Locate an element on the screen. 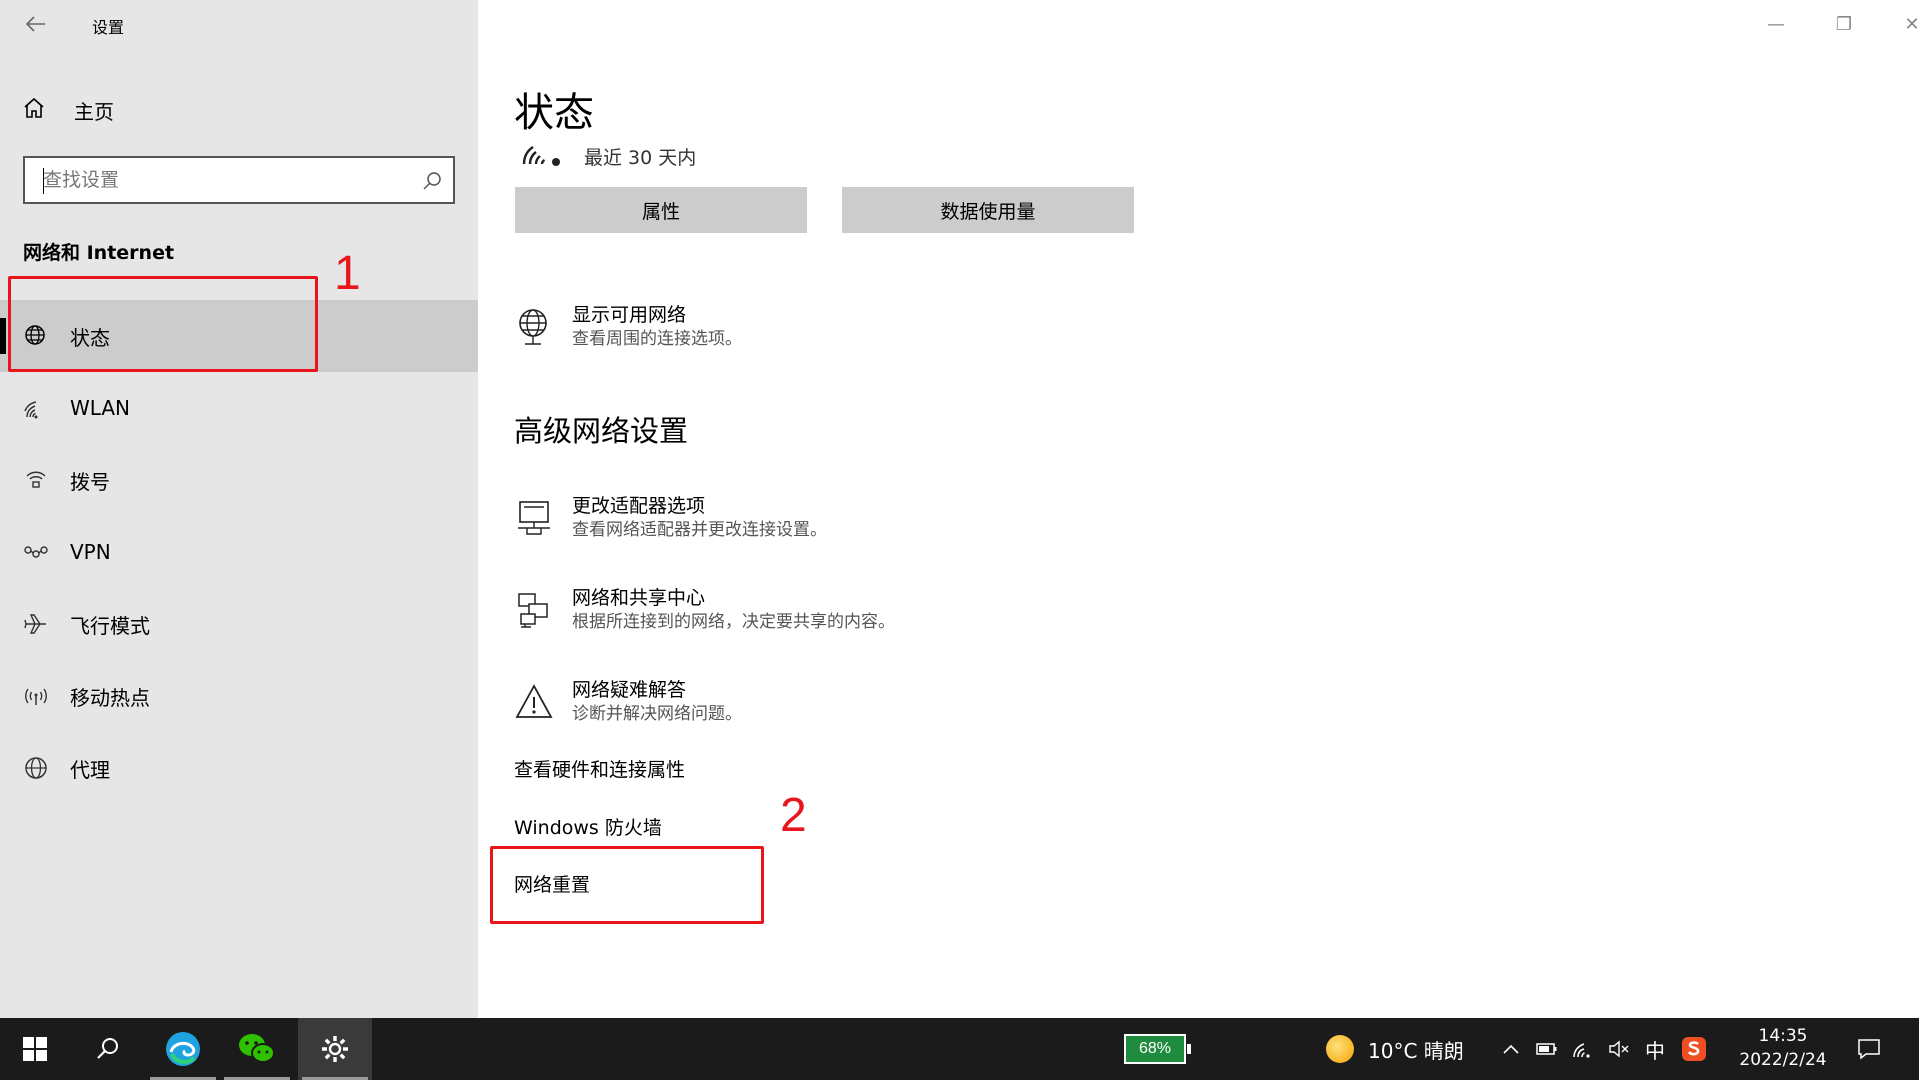  clock-date: 2022/2/24 is located at coordinates (1783, 1060).